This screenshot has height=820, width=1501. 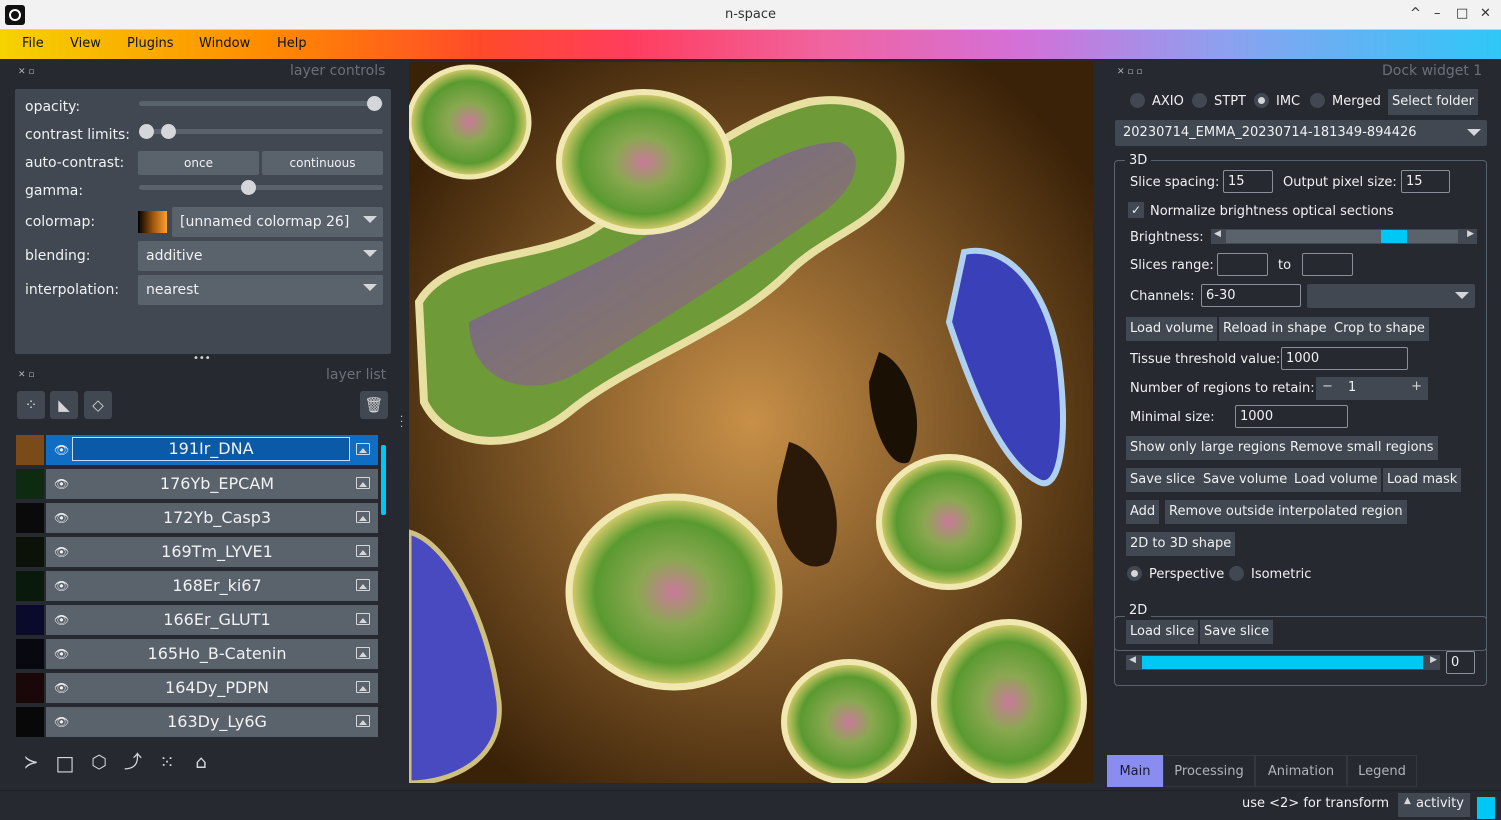 I want to click on grid-icon: ⁙, so click(x=167, y=763).